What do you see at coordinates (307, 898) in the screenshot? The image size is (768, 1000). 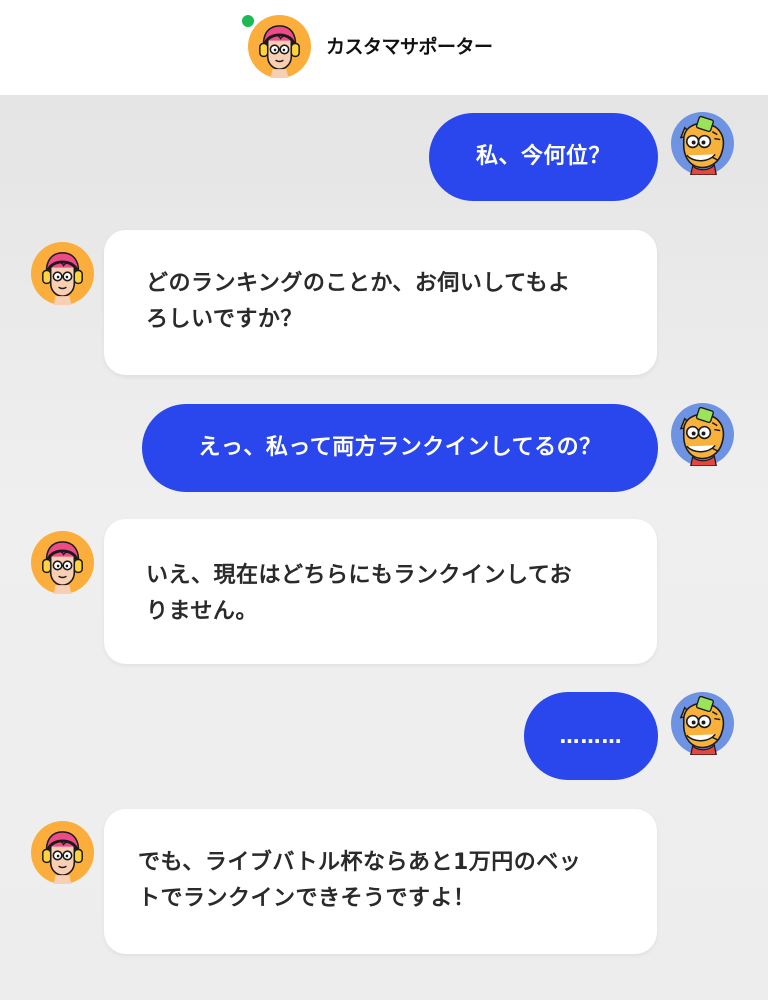 I see `message-line: トでランクインできそうですよ！` at bounding box center [307, 898].